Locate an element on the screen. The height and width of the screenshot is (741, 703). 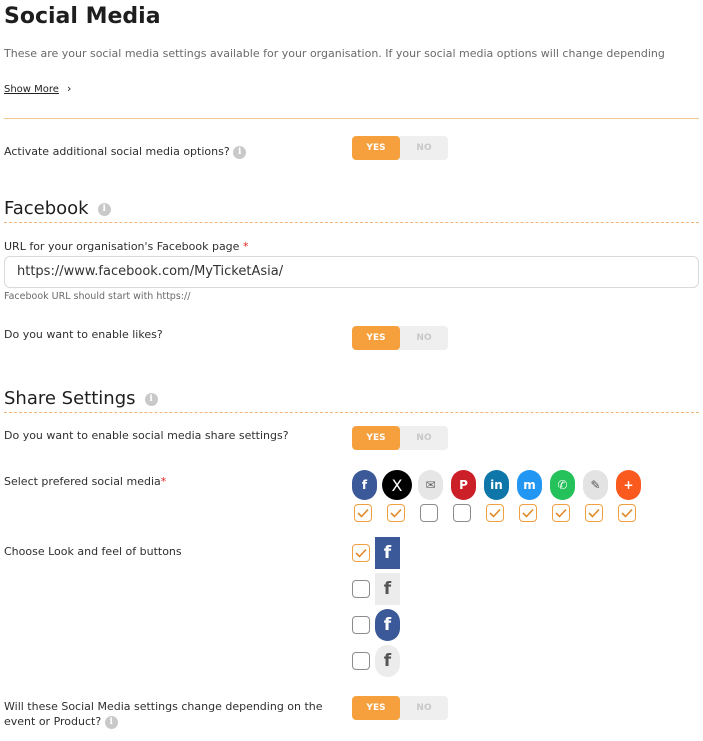
facebook-divider is located at coordinates (351, 222).